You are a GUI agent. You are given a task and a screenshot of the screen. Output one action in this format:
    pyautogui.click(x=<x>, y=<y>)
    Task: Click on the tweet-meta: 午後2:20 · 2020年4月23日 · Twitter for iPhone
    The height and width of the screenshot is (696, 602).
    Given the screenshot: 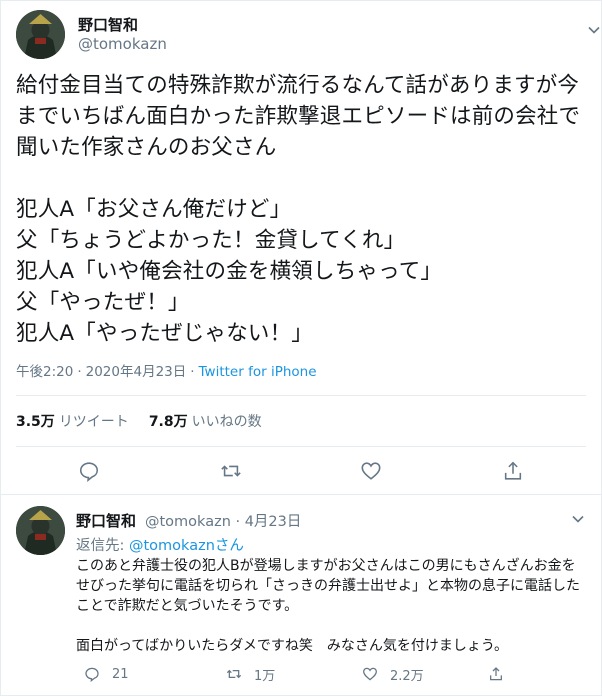 What is the action you would take?
    pyautogui.click(x=166, y=372)
    